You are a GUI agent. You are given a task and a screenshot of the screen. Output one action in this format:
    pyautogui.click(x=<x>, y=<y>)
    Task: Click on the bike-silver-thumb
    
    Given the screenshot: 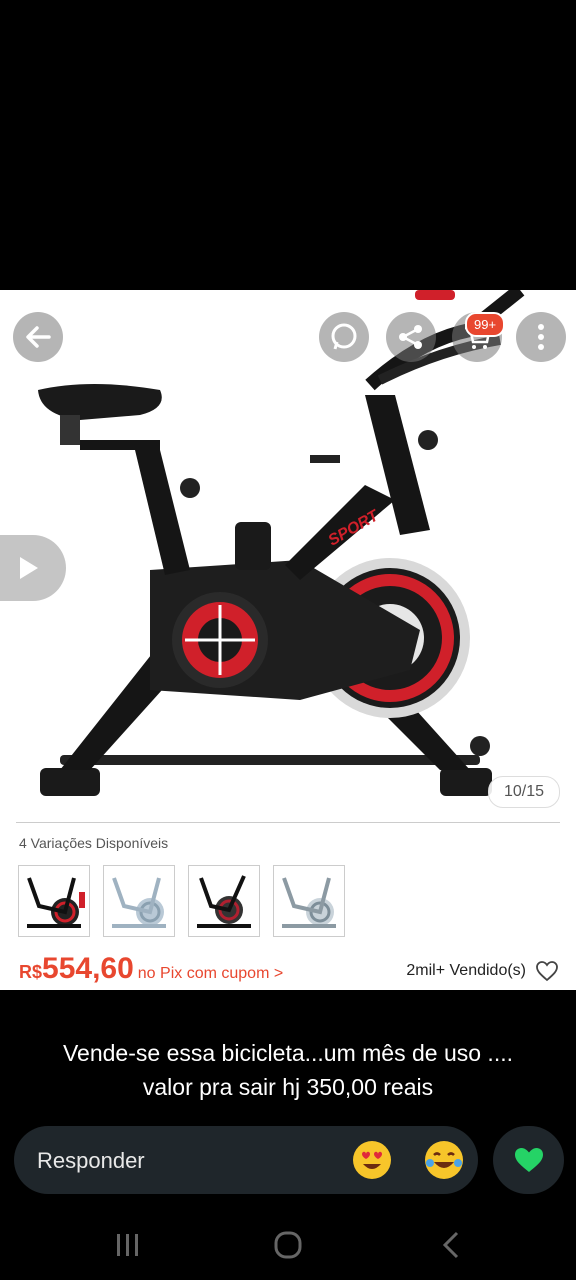 What is the action you would take?
    pyautogui.click(x=309, y=902)
    